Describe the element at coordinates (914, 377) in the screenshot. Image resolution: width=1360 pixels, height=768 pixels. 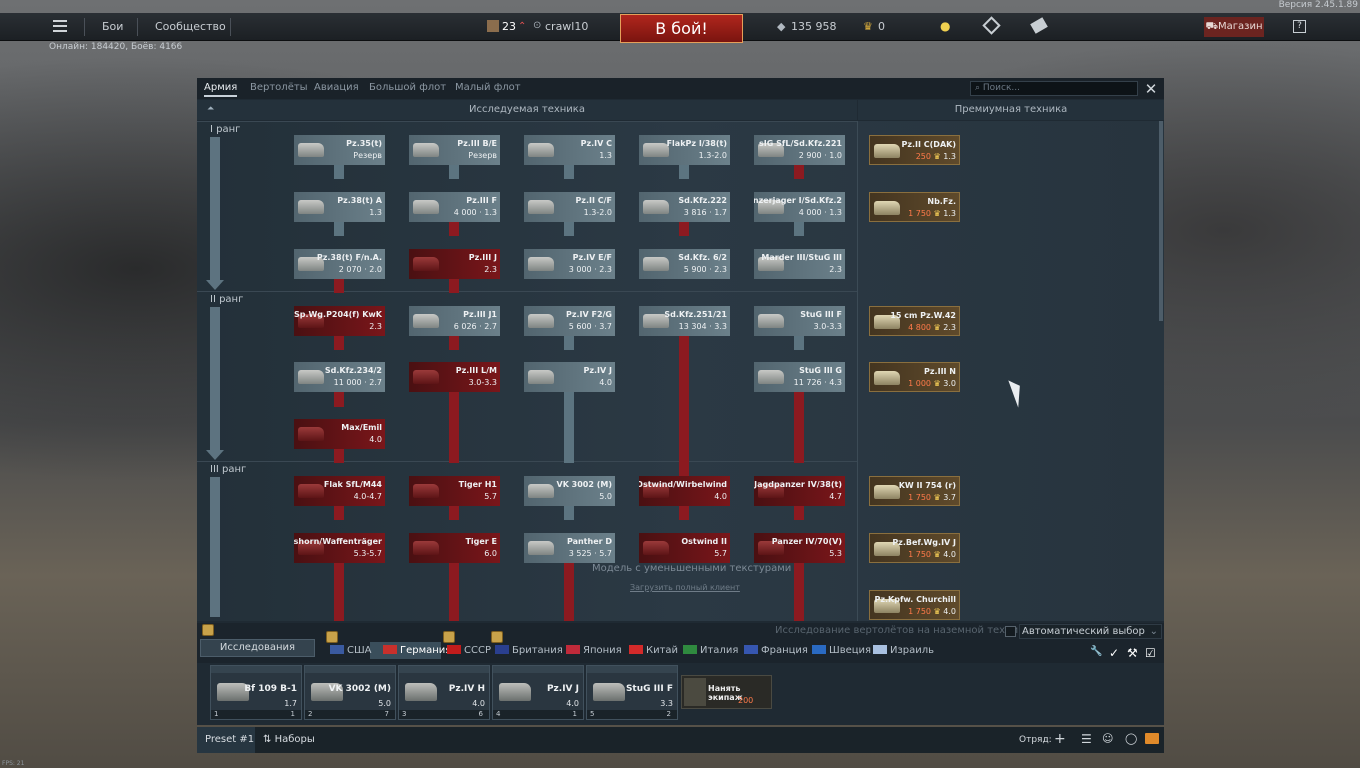
I see `premium-vehicle-card: Pz.III N 1 000 ♛ 3.0` at that location.